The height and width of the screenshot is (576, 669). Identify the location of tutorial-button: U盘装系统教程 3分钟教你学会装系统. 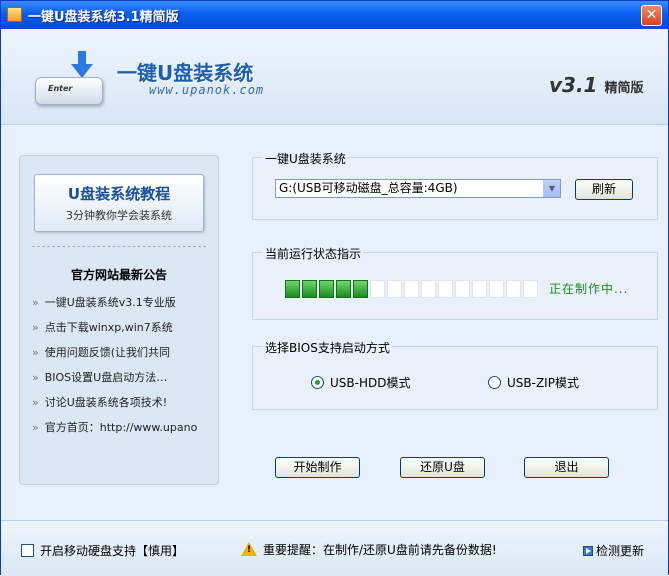
(119, 203).